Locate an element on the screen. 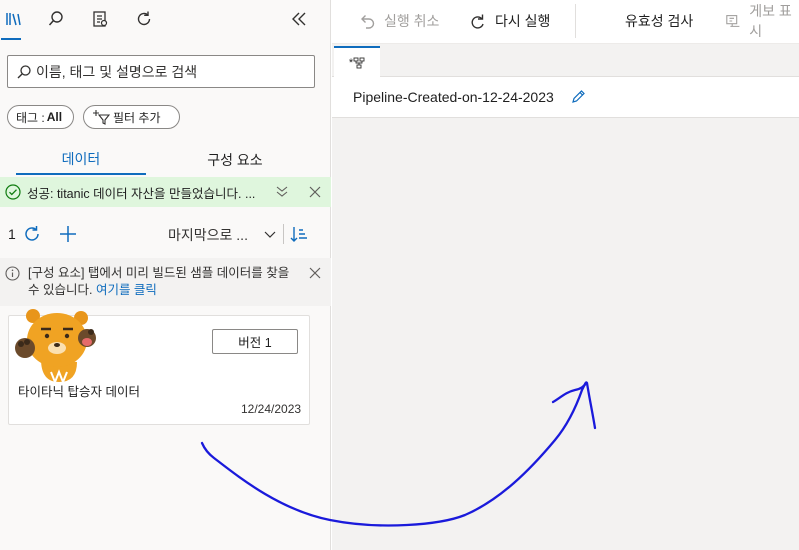 The width and height of the screenshot is (799, 550). filter-add-icon is located at coordinates (101, 117).